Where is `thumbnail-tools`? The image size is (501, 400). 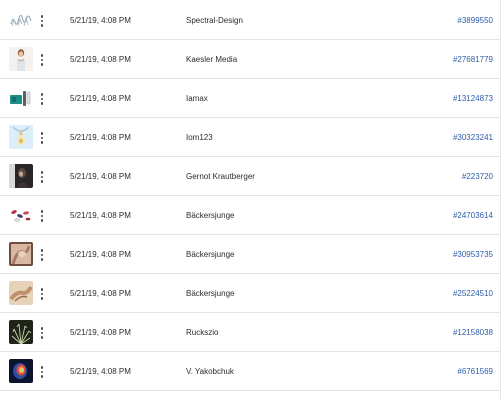
thumbnail-tools is located at coordinates (21, 98).